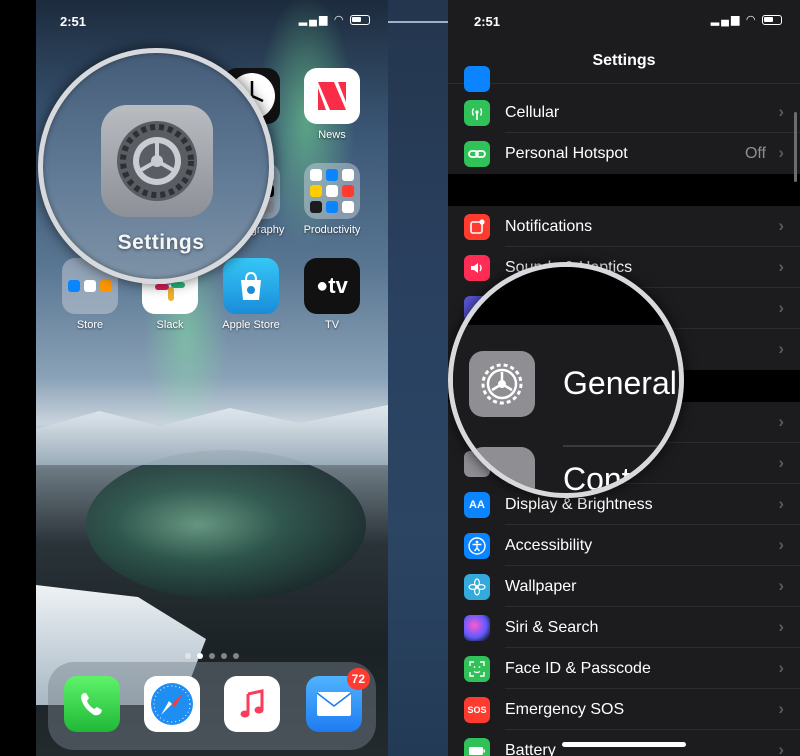 Image resolution: width=800 pixels, height=756 pixels. What do you see at coordinates (477, 79) in the screenshot?
I see `bluetooth-icon` at bounding box center [477, 79].